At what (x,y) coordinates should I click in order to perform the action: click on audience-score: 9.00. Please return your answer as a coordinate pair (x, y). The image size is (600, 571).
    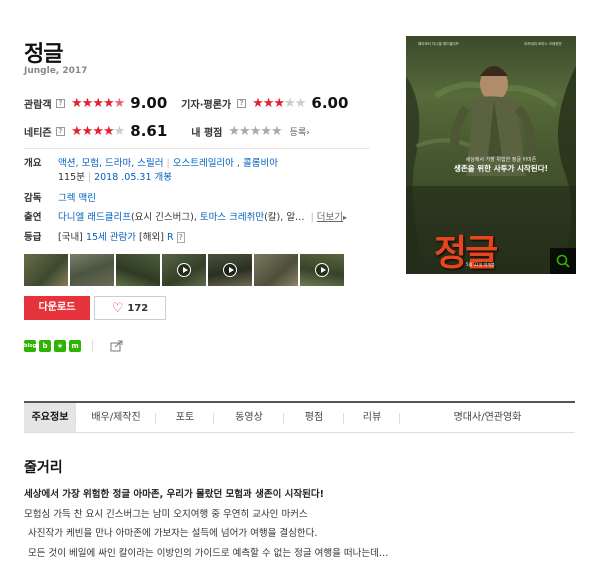
    Looking at the image, I should click on (149, 103).